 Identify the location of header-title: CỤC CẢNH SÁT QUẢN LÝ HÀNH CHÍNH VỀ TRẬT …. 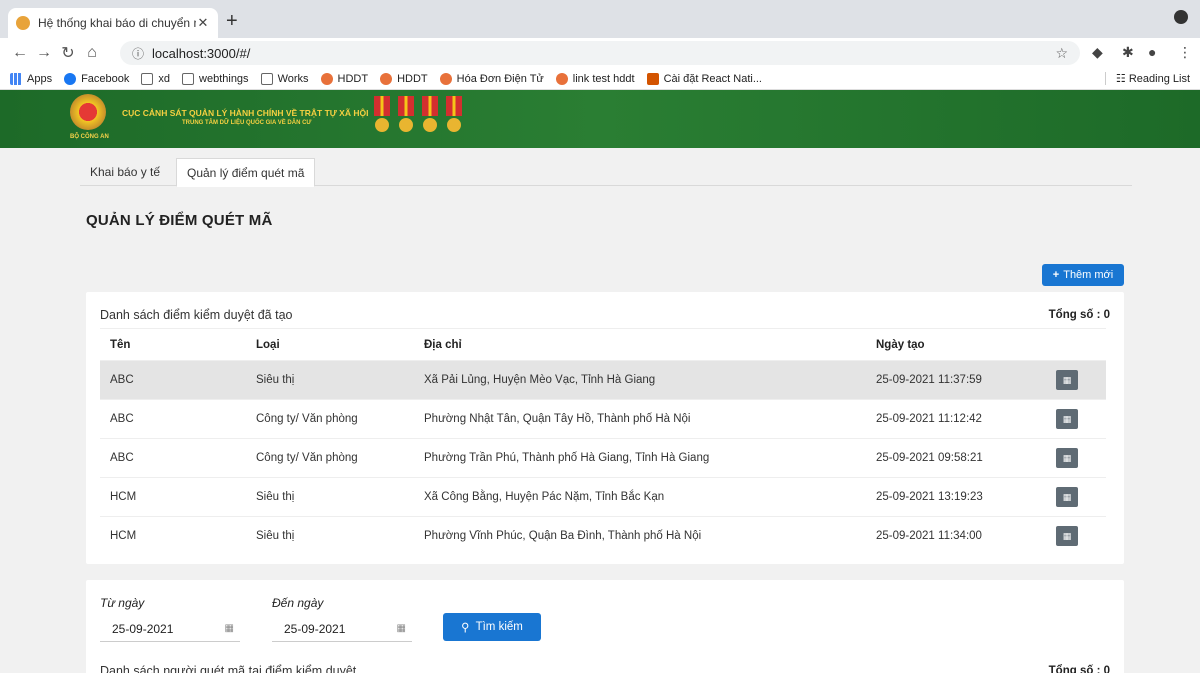
(245, 113).